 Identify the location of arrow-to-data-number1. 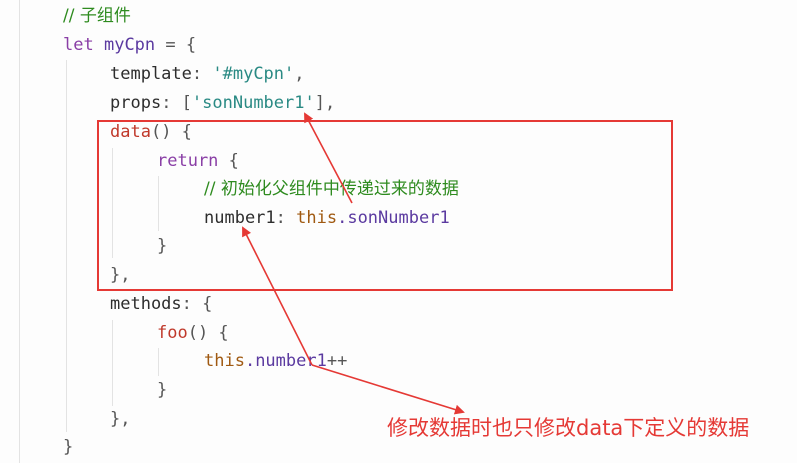
(277, 296).